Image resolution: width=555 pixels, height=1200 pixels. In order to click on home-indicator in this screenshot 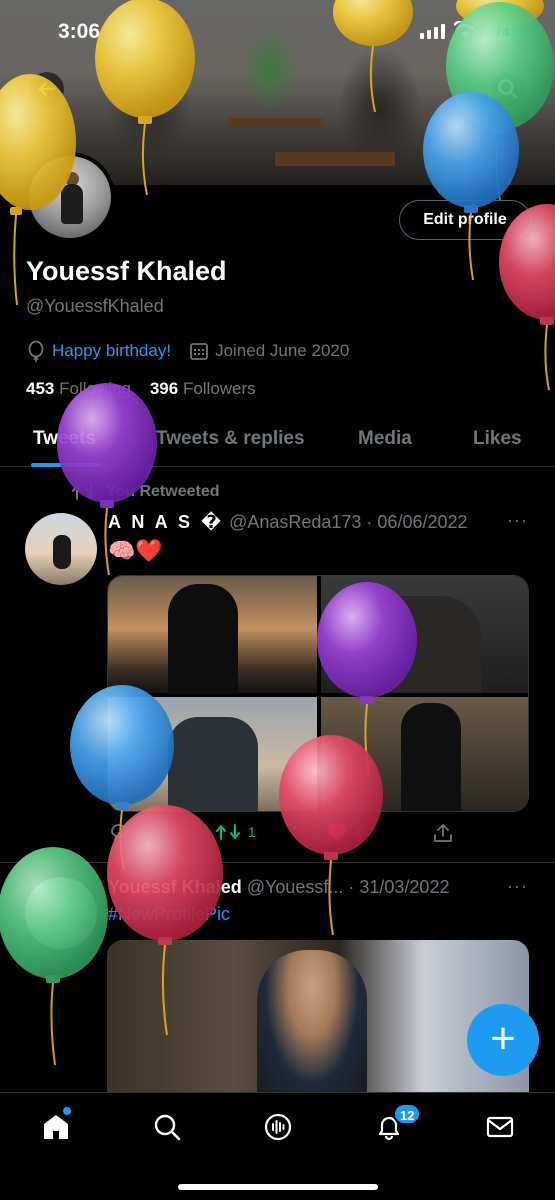, I will do `click(278, 1187)`.